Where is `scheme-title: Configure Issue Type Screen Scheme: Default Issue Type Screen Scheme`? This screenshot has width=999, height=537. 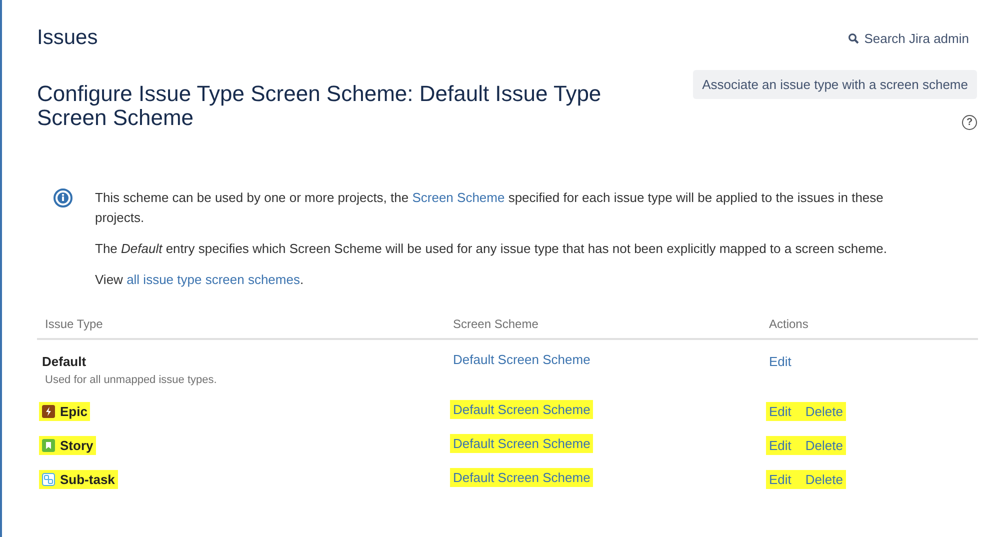
scheme-title: Configure Issue Type Screen Scheme: Default Issue Type Screen Scheme is located at coordinates (319, 106).